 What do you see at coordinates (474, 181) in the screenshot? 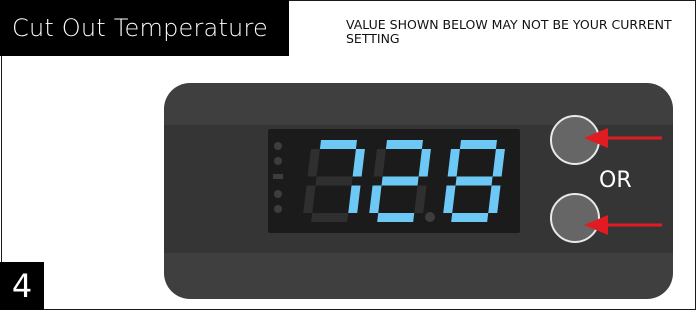
I see `digit-2-seg-g` at bounding box center [474, 181].